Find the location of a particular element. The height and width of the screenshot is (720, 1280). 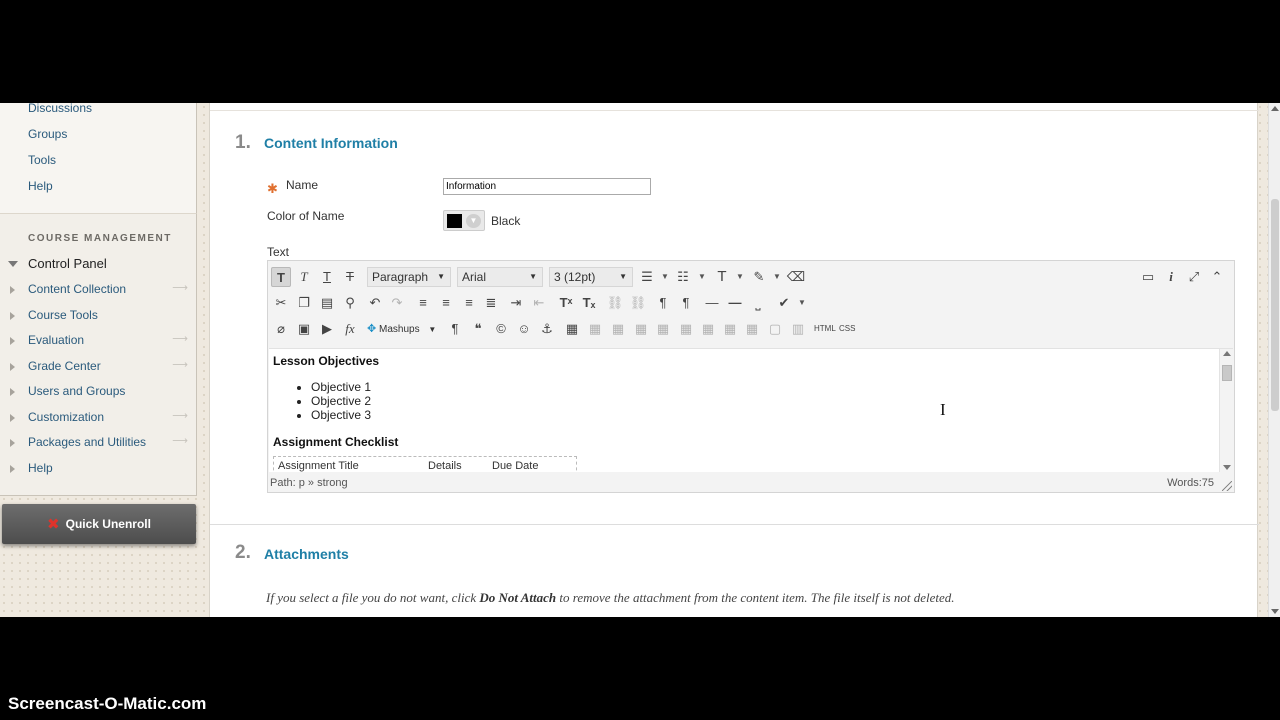

insert-media-icon: ▶ is located at coordinates (327, 329).